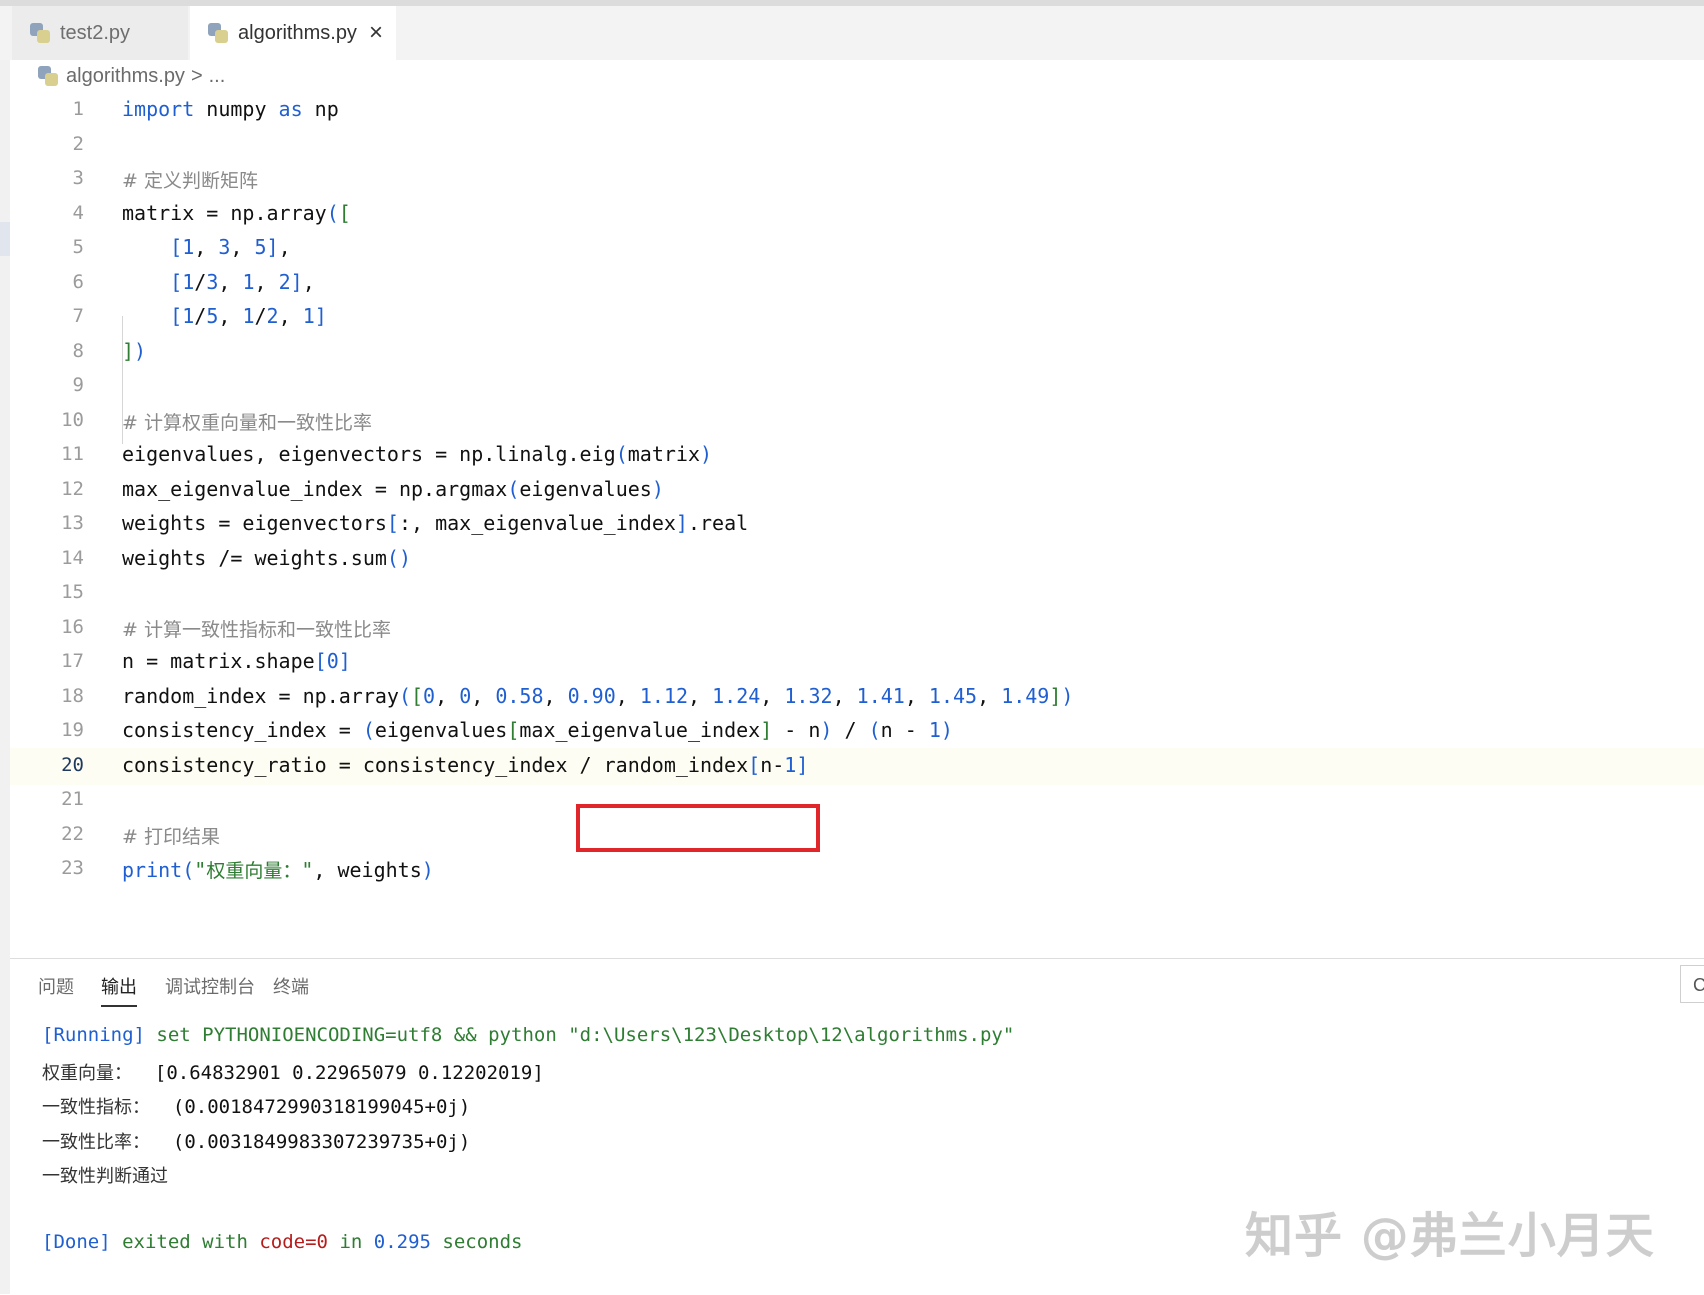  Describe the element at coordinates (857, 248) in the screenshot. I see `code-line: 5 [1, 3, 5],` at that location.